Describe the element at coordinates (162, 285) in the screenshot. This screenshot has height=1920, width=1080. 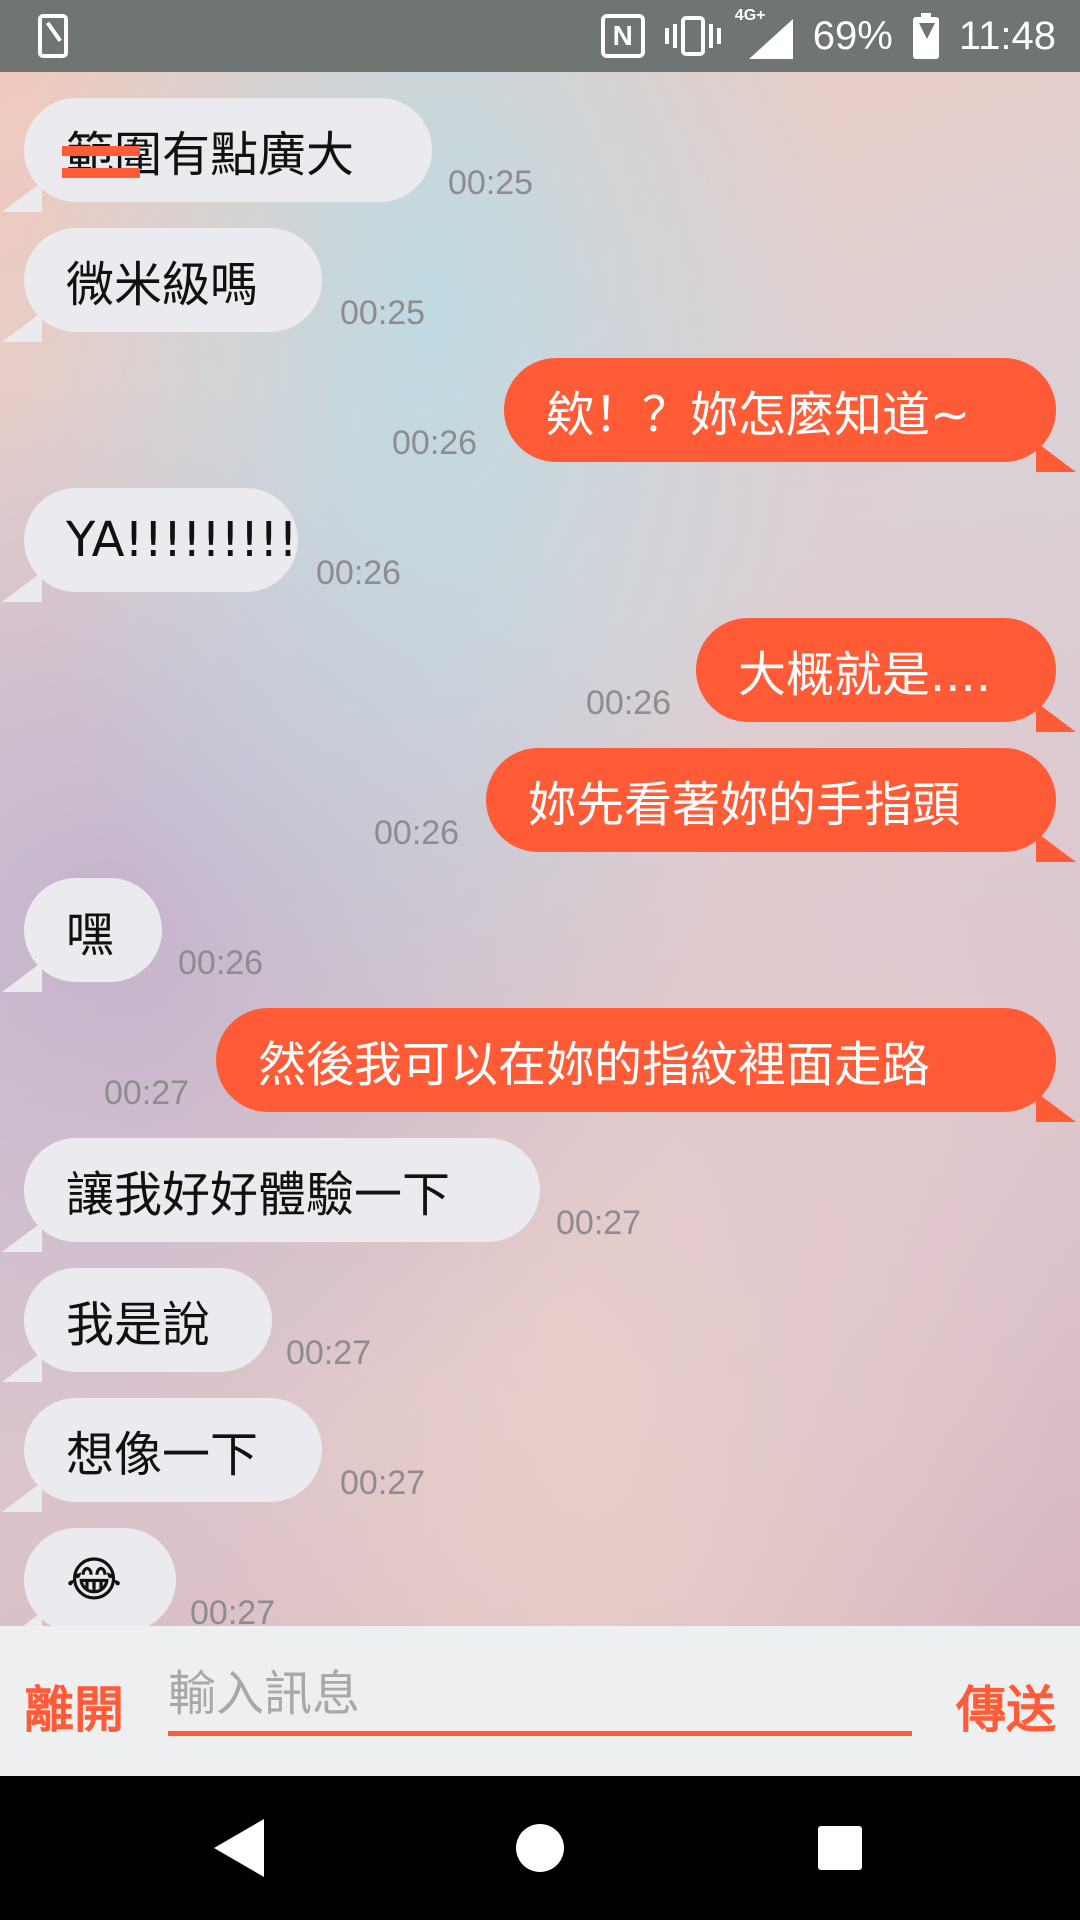
I see `message-text: 微米級嗎` at that location.